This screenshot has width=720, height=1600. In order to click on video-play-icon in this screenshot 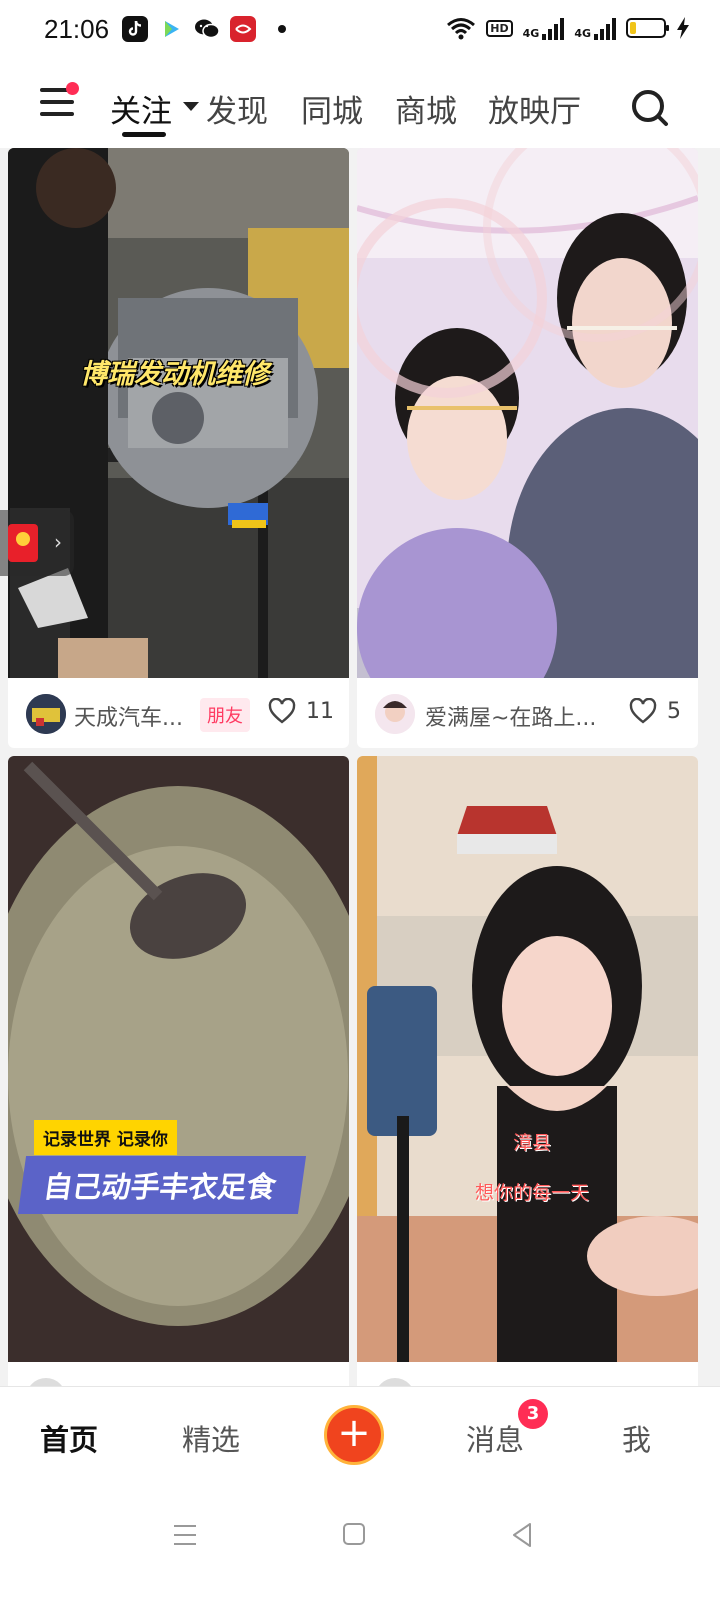, I will do `click(171, 29)`.